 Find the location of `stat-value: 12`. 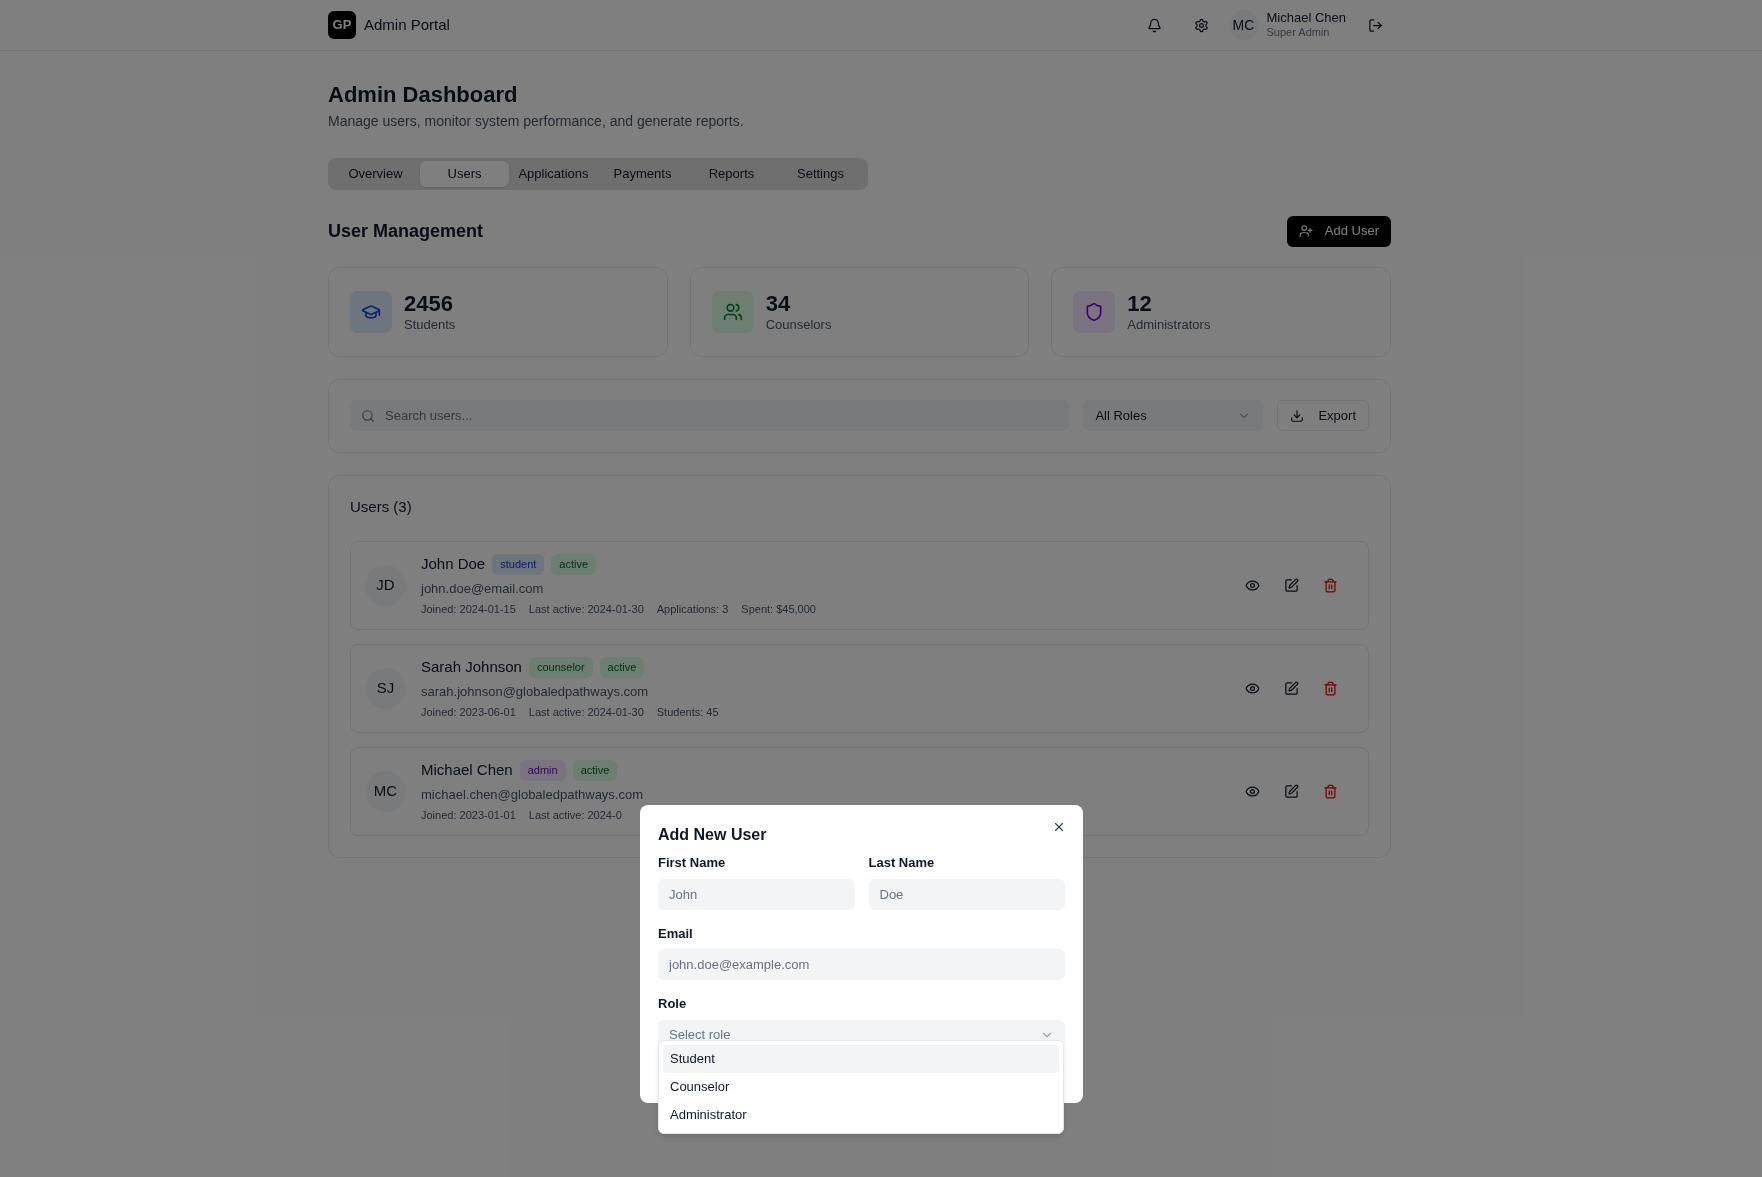

stat-value: 12 is located at coordinates (1140, 303).